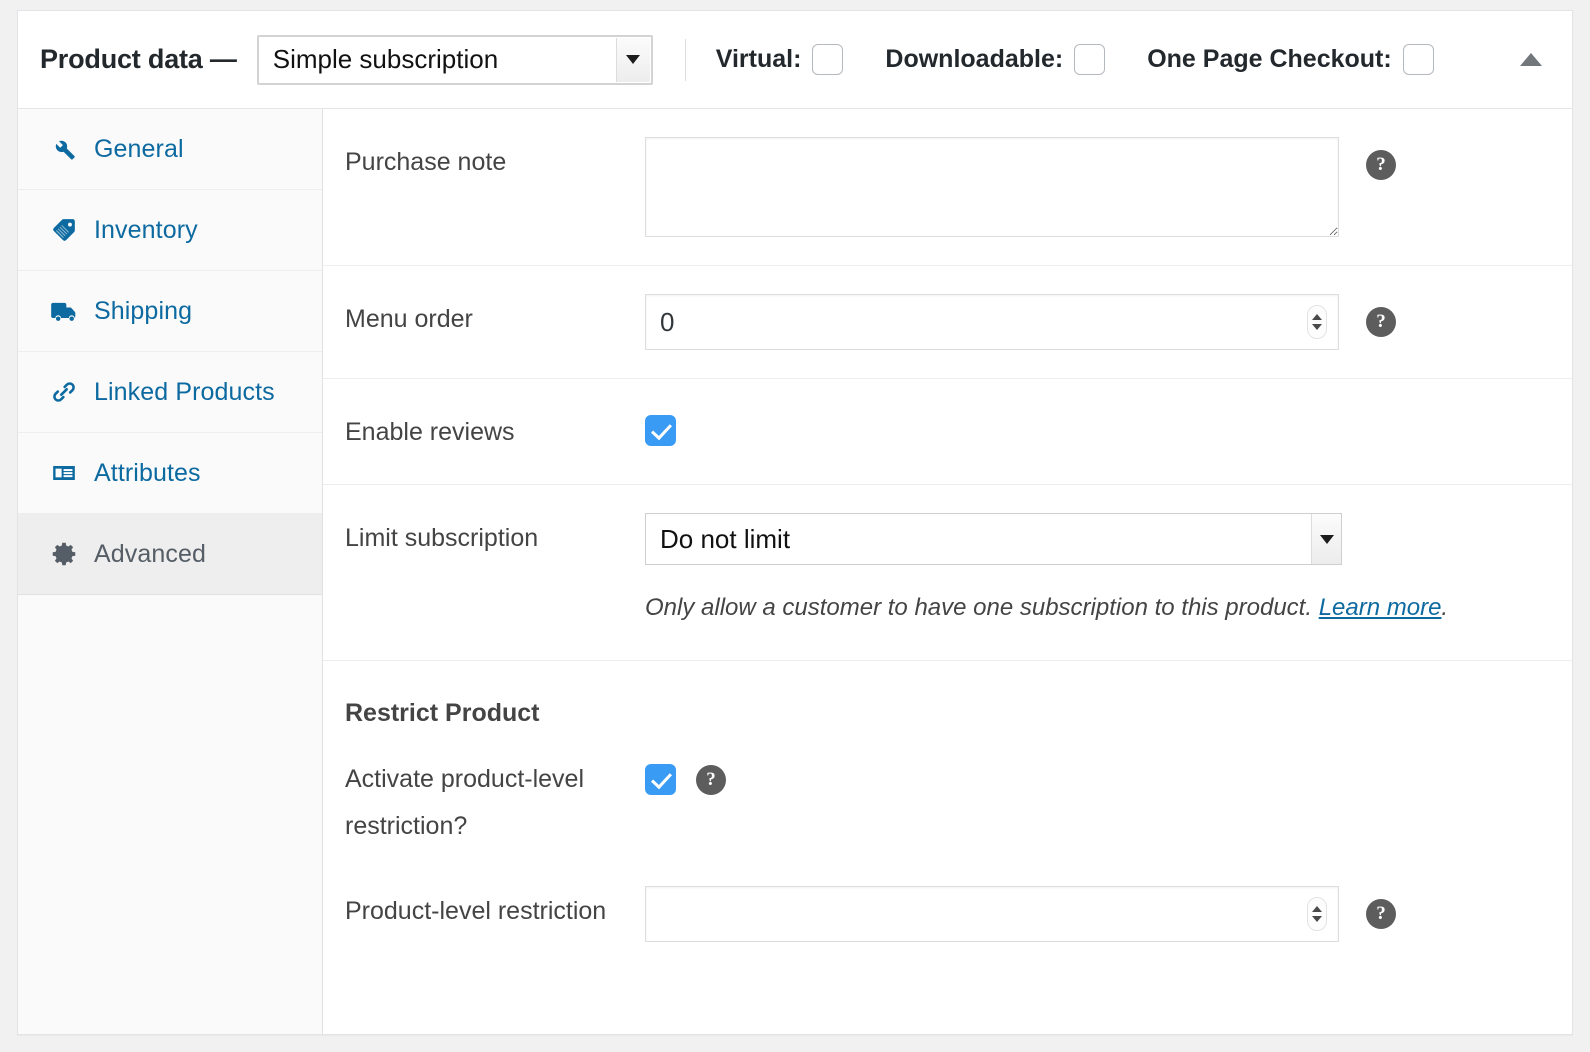 The image size is (1590, 1052). I want to click on limit-subscription-description-end: ., so click(1445, 607).